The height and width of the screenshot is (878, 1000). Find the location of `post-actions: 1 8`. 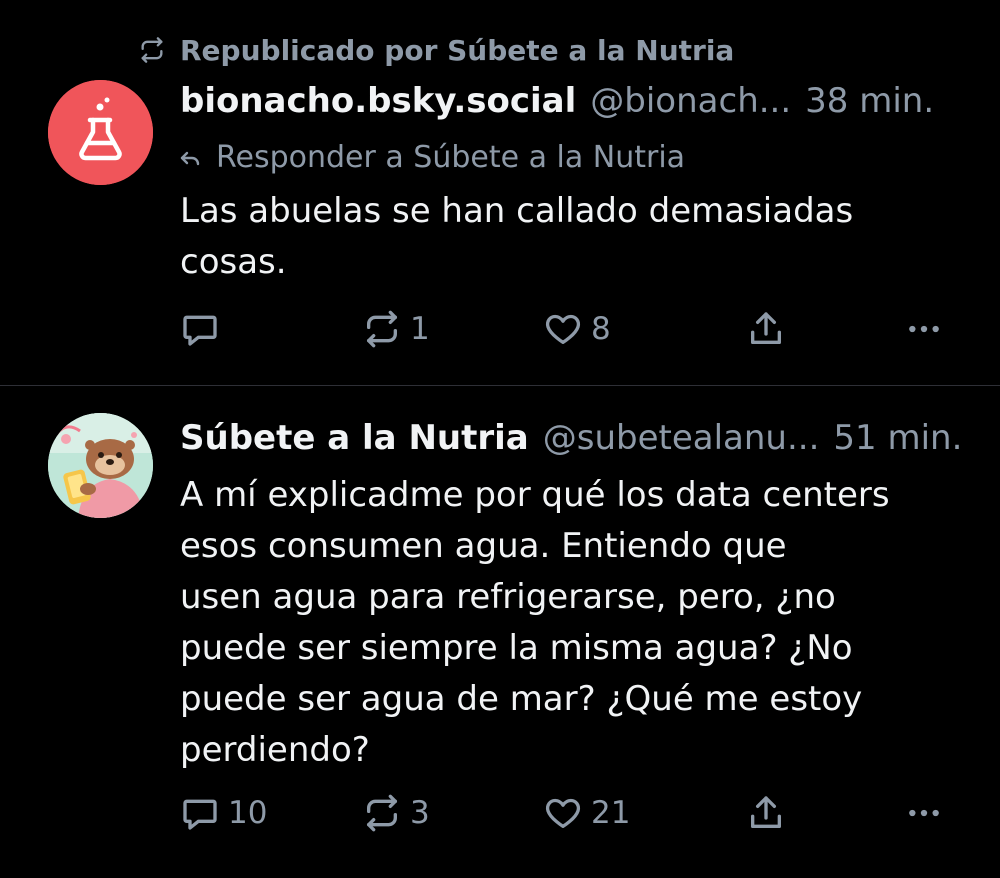

post-actions: 1 8 is located at coordinates (500, 329).